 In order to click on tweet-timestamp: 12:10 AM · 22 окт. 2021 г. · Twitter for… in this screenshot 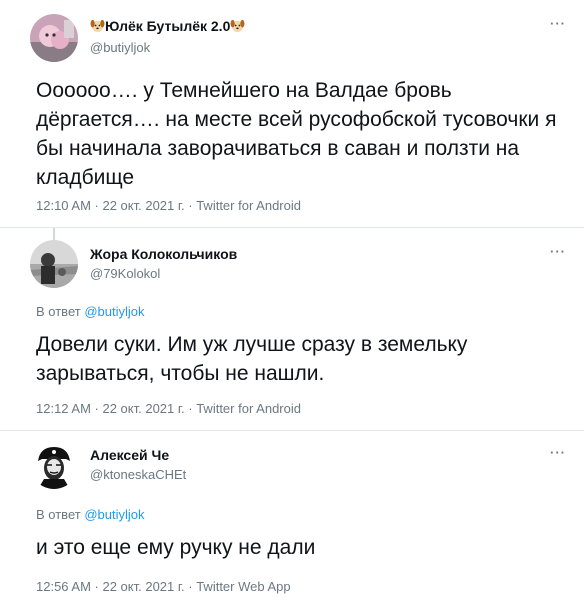, I will do `click(168, 205)`.